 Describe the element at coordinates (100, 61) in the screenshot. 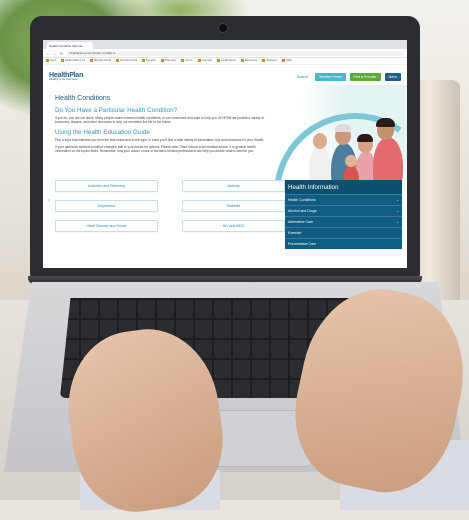

I see `bookmark-item: Member Portal` at that location.